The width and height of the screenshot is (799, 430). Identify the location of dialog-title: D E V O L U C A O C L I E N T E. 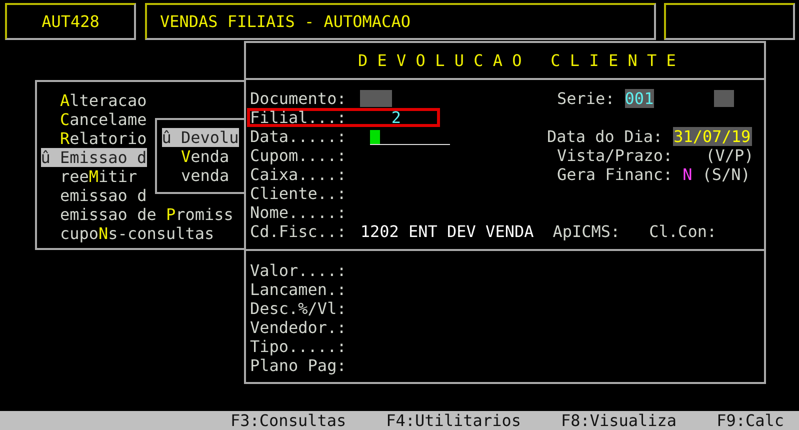
(517, 60).